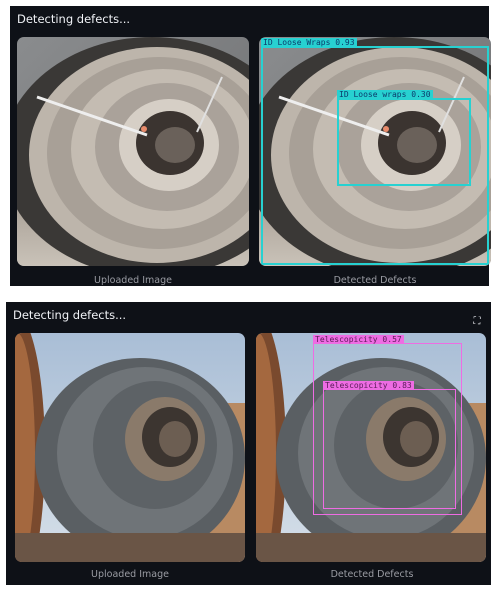 This screenshot has height=591, width=497. Describe the element at coordinates (309, 42) in the screenshot. I see `detection-label: ID Loose Wraps 0.93` at that location.